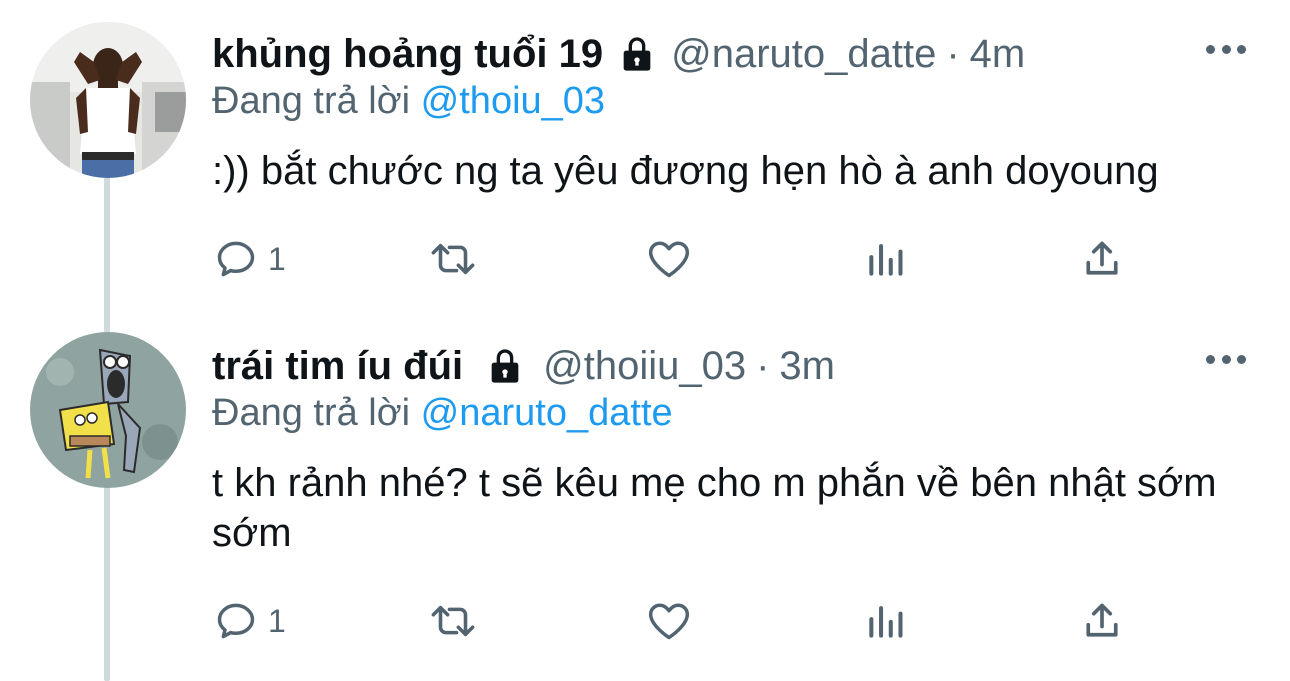 The height and width of the screenshot is (681, 1290). I want to click on tweet-header: khủng hoảng tuổi 19 @naruto_datte · 4m, so click(618, 54).